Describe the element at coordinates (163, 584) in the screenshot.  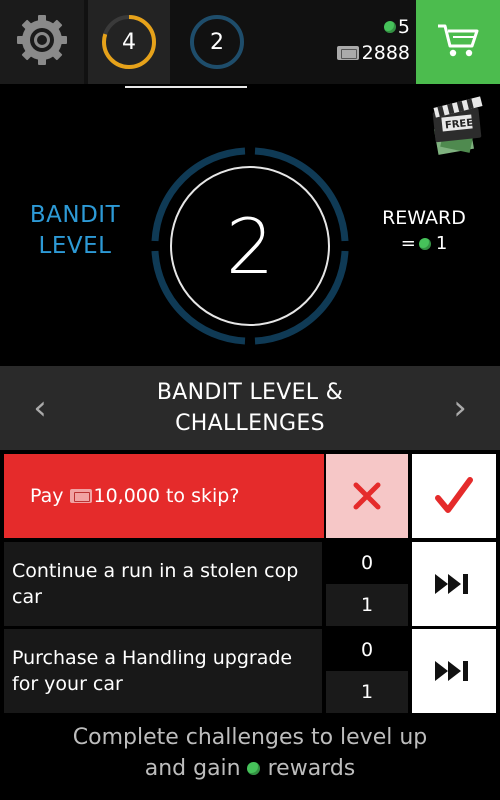
I see `challenge-description: Continue a run in a stolen cop car` at that location.